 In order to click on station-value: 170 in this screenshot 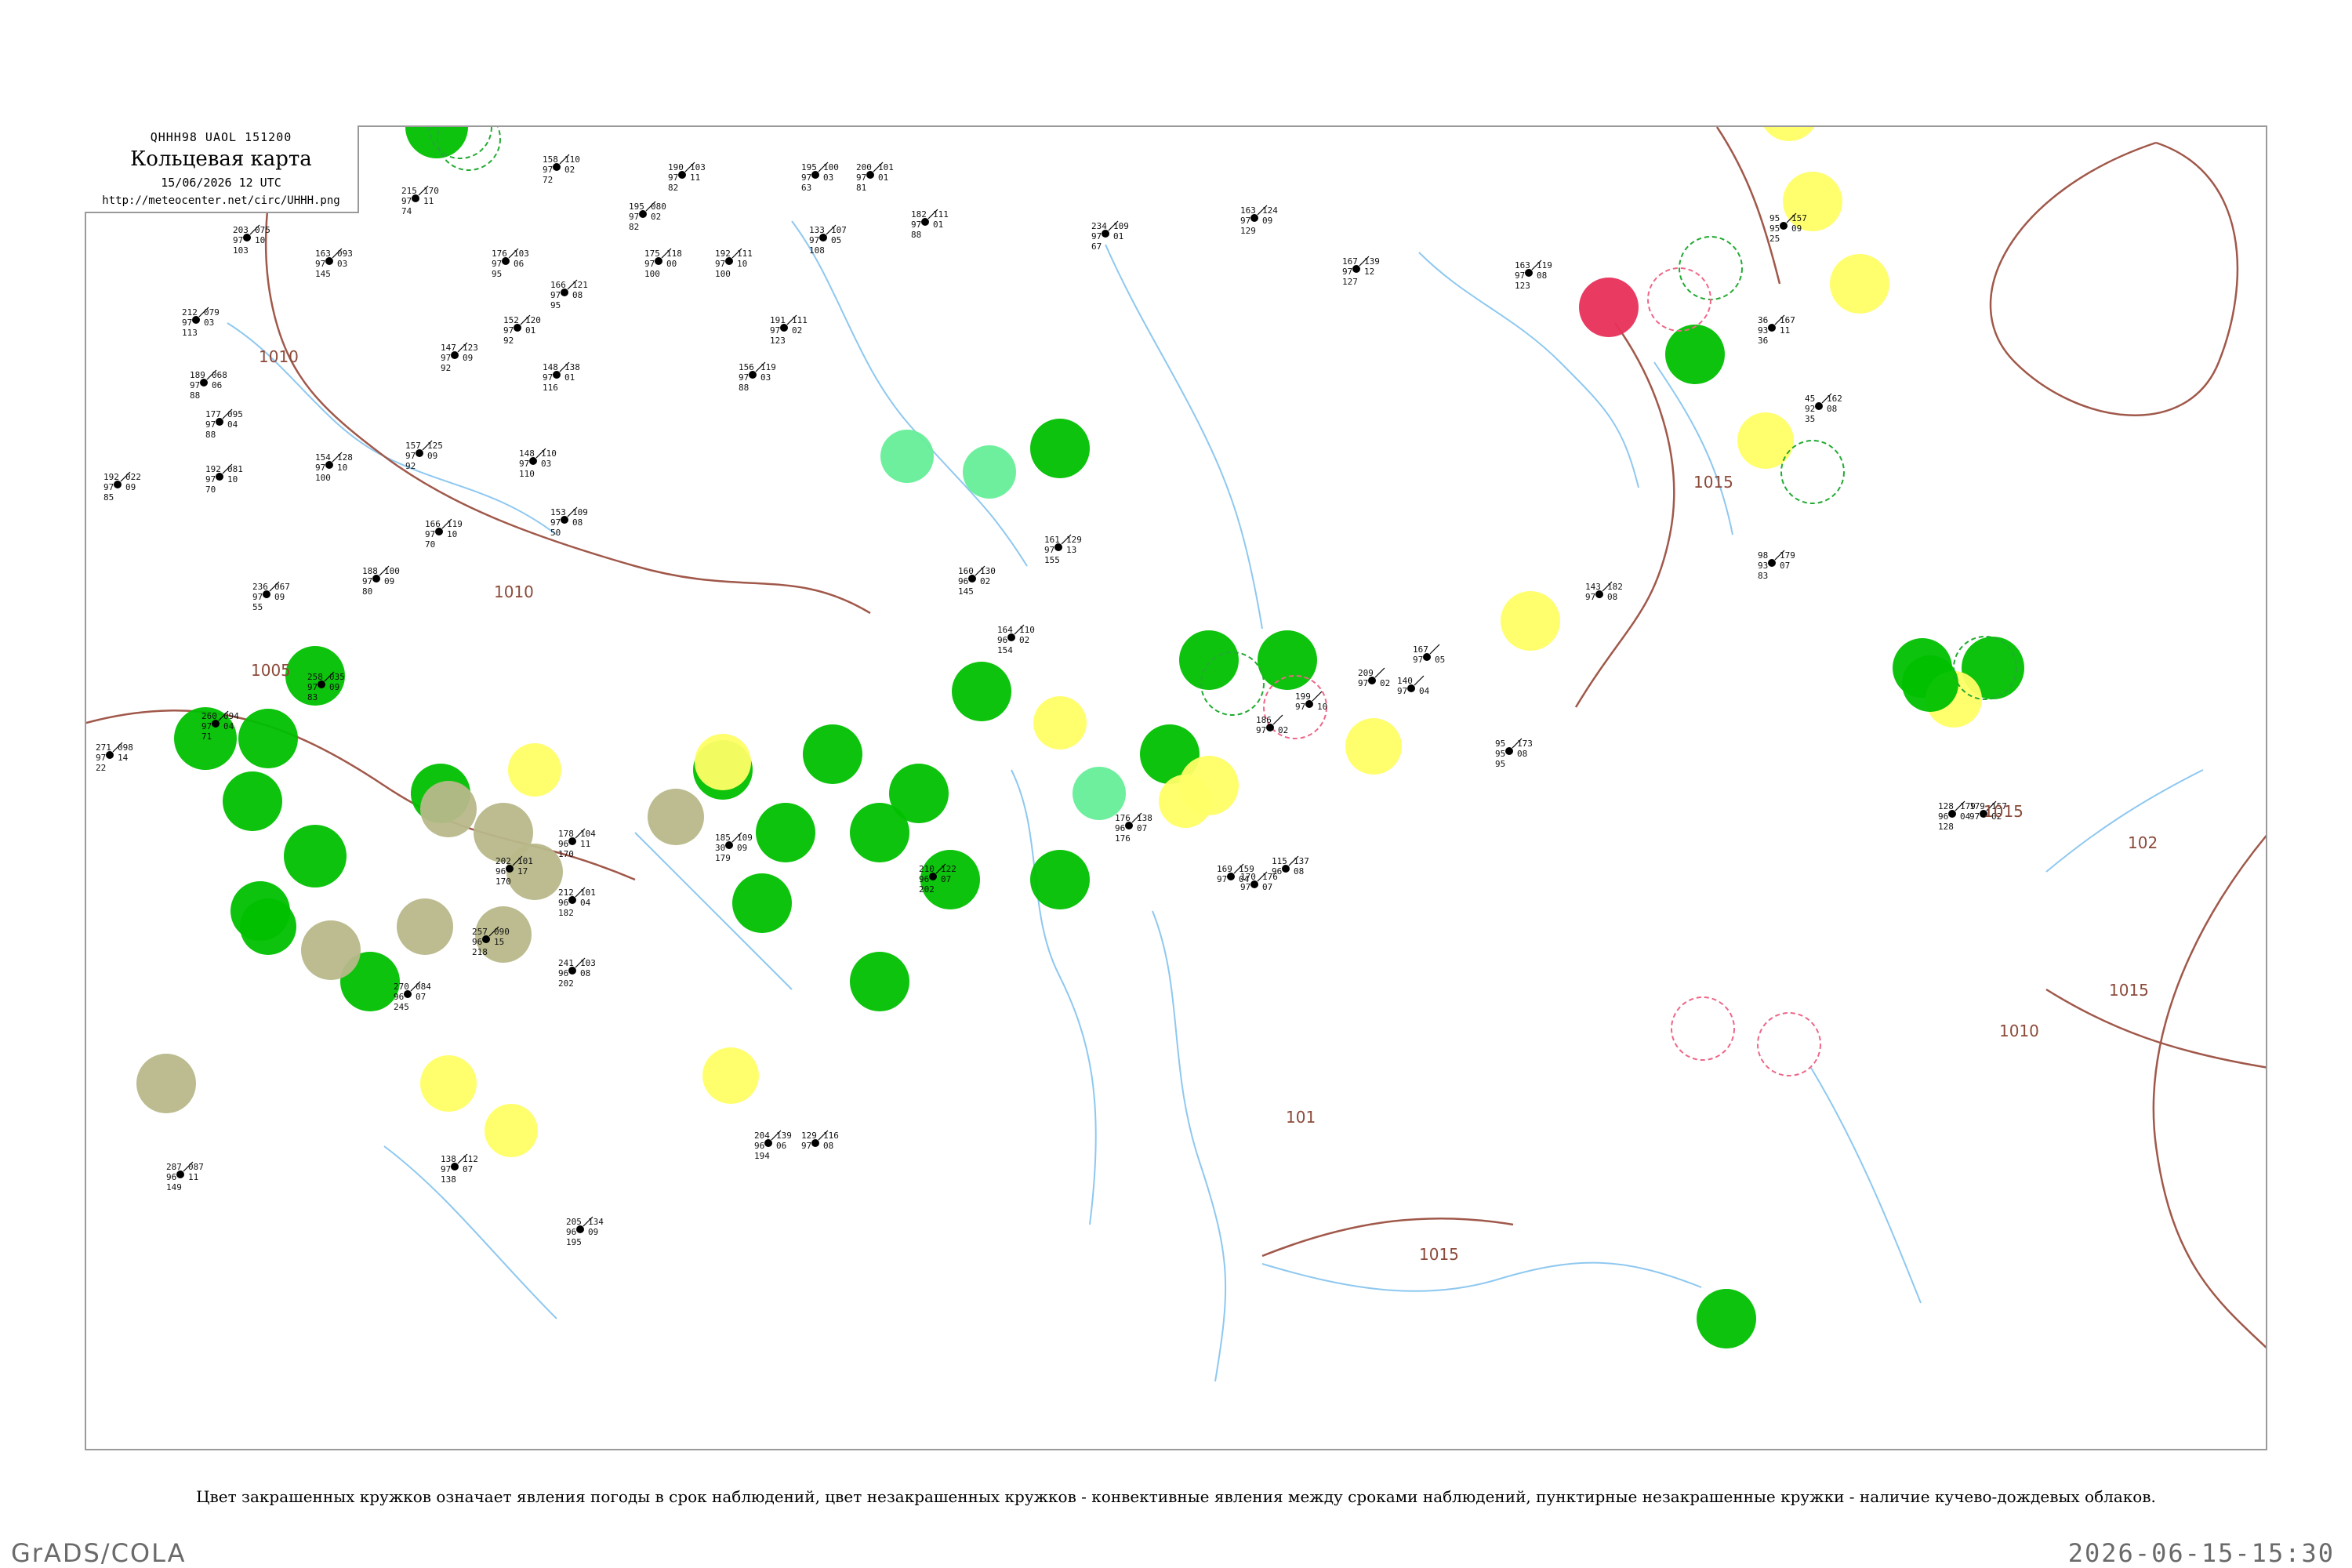, I will do `click(503, 882)`.